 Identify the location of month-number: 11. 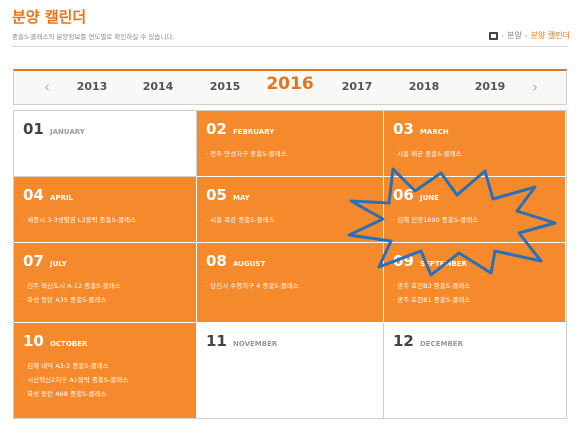
(216, 341).